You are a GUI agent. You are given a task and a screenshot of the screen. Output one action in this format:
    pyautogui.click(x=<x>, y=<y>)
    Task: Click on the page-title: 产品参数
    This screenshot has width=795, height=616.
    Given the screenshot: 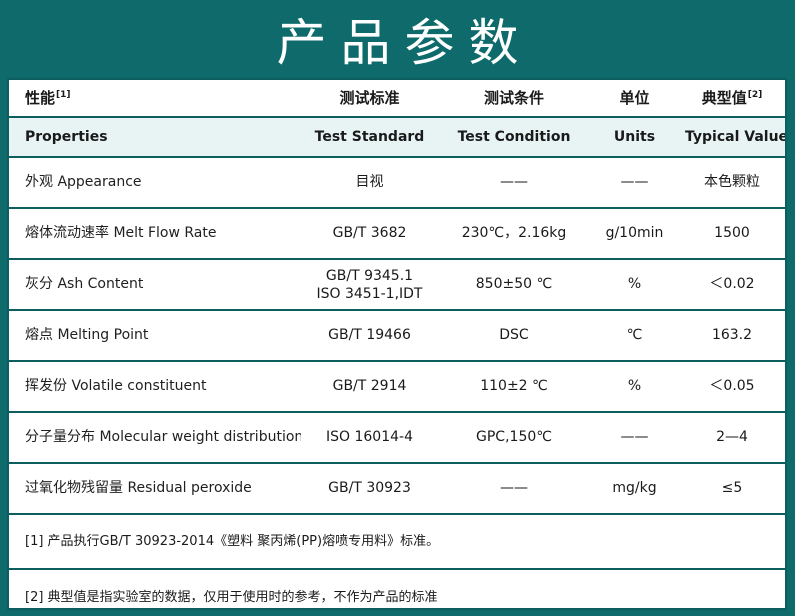 What is the action you would take?
    pyautogui.click(x=404, y=43)
    